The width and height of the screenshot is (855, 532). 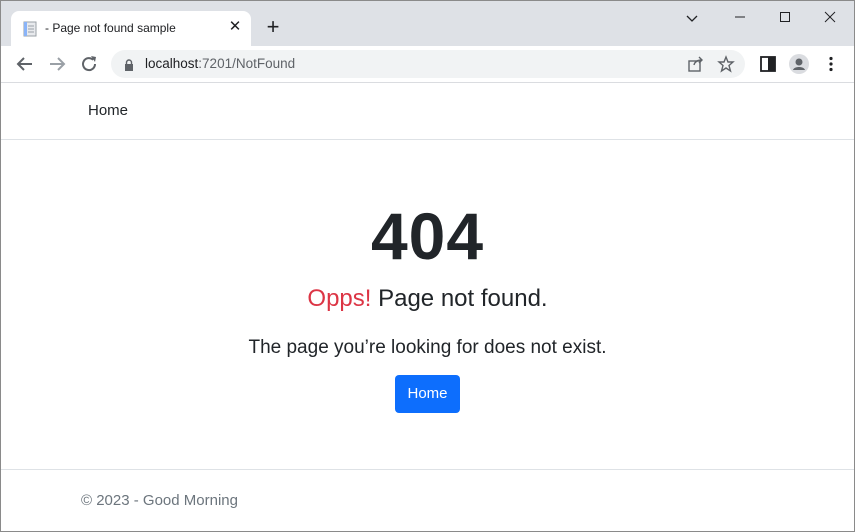 What do you see at coordinates (110, 28) in the screenshot?
I see `tab-title: - Page not found sample` at bounding box center [110, 28].